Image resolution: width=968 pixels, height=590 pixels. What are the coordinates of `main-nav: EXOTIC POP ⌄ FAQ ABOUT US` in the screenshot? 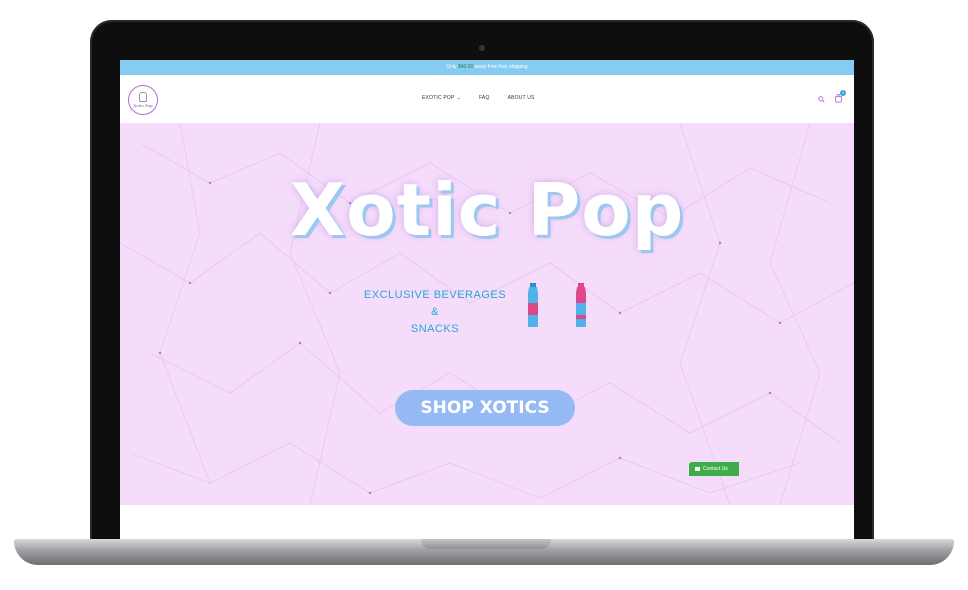 It's located at (478, 98).